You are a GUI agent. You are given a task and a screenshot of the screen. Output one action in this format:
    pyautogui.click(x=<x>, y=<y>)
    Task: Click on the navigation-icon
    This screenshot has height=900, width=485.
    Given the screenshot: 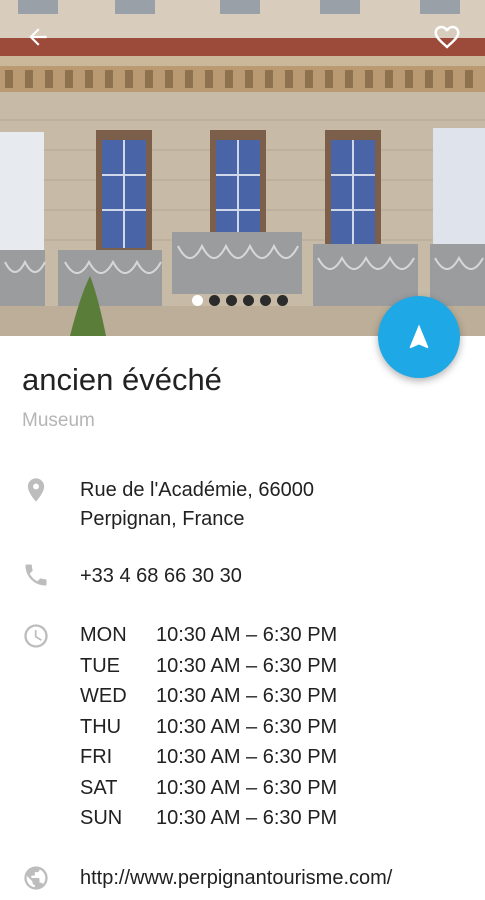 What is the action you would take?
    pyautogui.click(x=419, y=336)
    